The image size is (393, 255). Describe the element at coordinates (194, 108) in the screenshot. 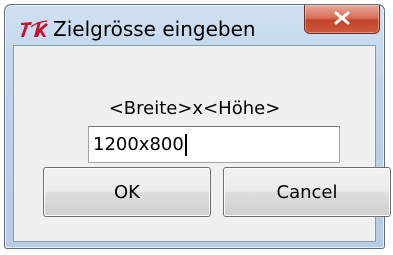

I see `size-prompt-label: <Breite>x<Höhe>` at that location.